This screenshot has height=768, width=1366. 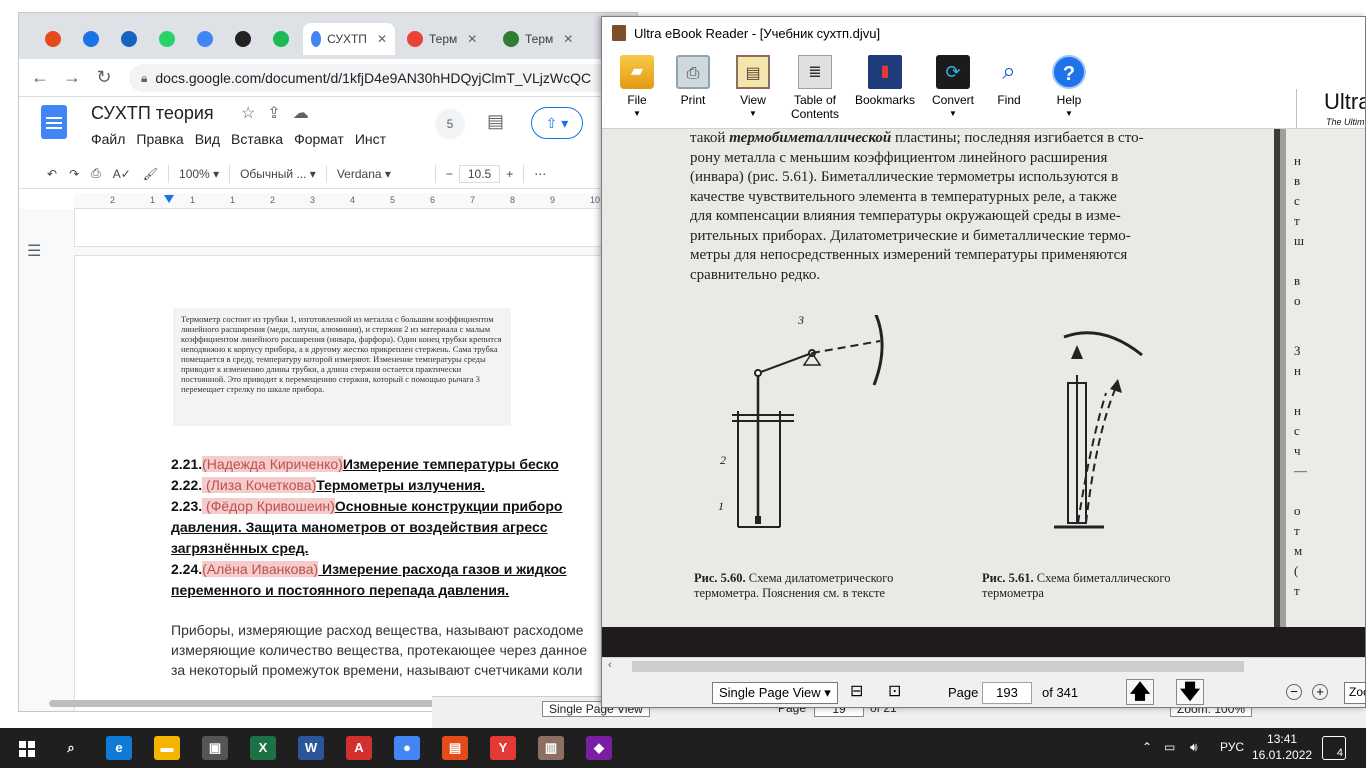 I want to click on menu-item: Файл, so click(x=108, y=139).